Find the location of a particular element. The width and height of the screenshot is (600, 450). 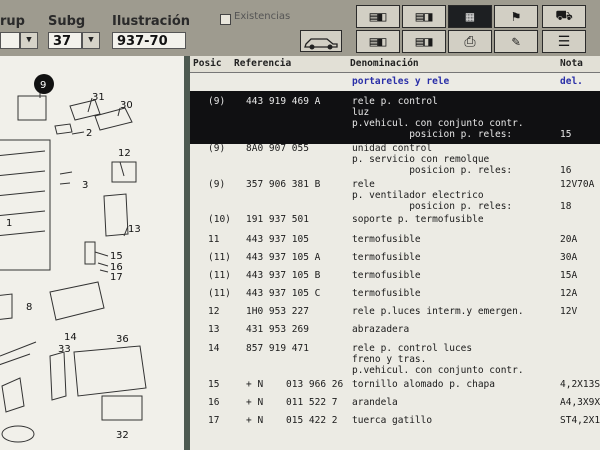

arrow-page-icon: ▤◨ is located at coordinates (424, 41).